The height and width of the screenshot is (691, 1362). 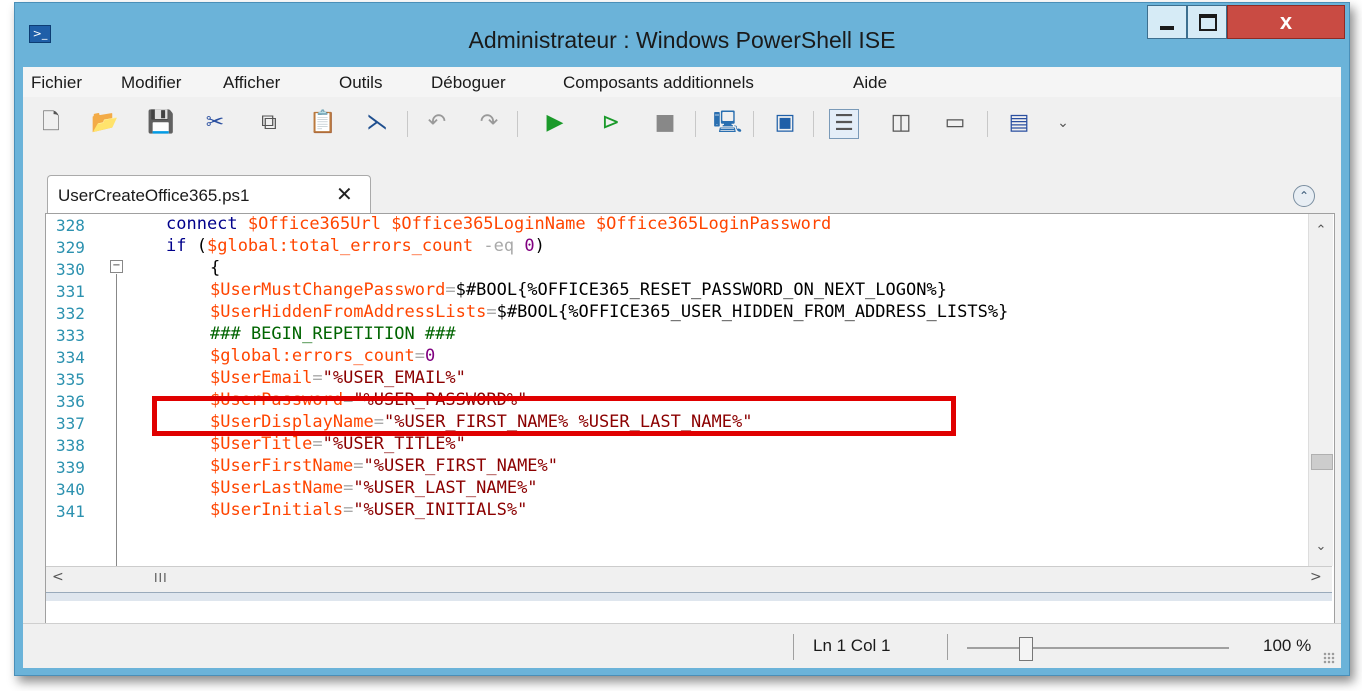 What do you see at coordinates (116, 424) in the screenshot?
I see `fold-guide-line` at bounding box center [116, 424].